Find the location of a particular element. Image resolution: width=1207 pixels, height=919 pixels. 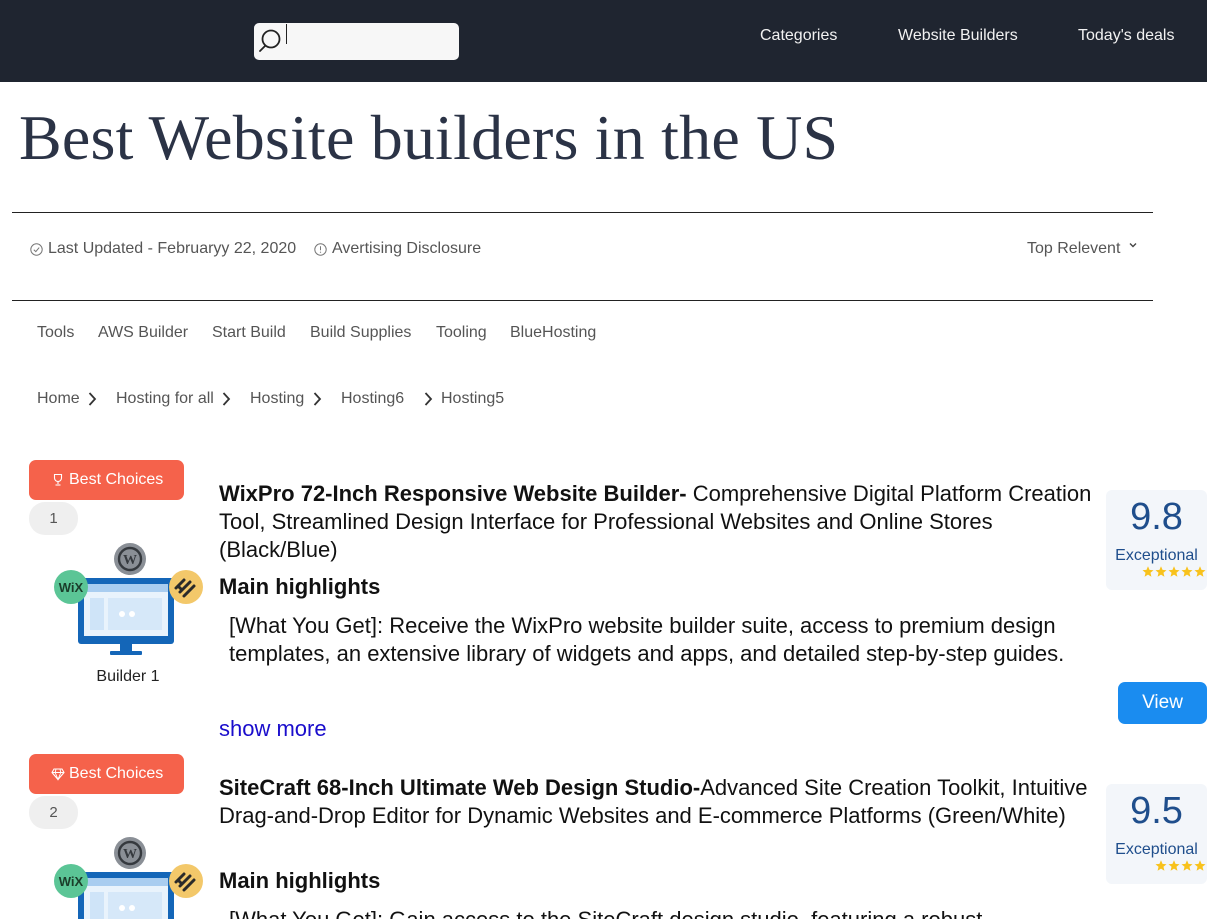

score-value: 9.8 is located at coordinates (1156, 517).